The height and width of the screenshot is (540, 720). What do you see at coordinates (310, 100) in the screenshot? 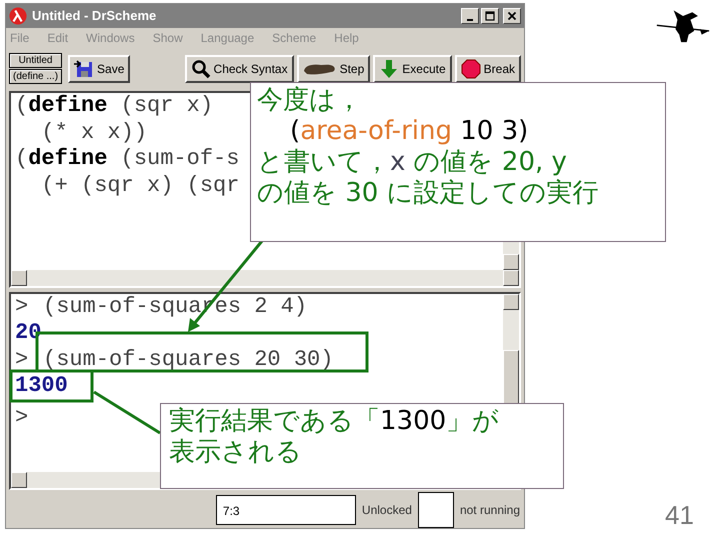
I see `callout-text: 今度は，` at bounding box center [310, 100].